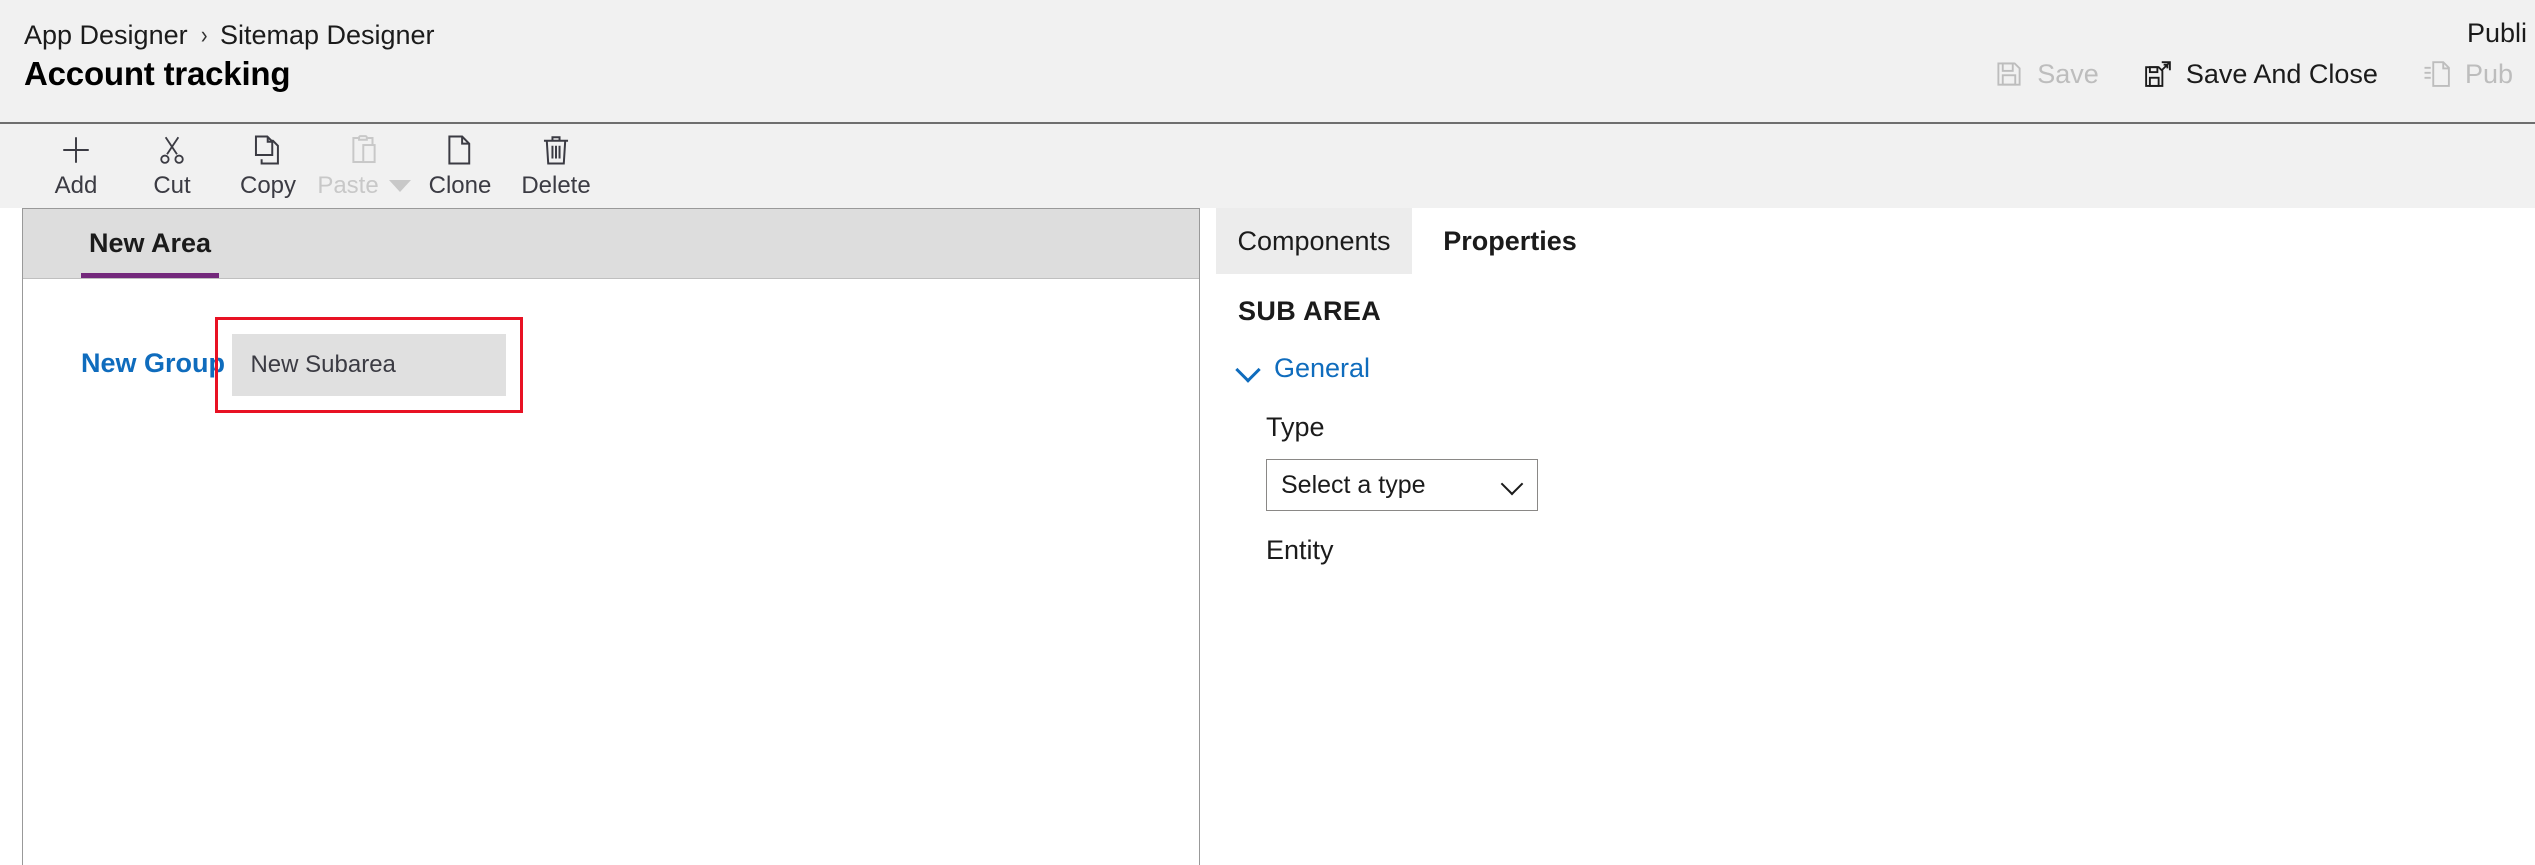  I want to click on area-tab-new-area: New Area, so click(150, 243).